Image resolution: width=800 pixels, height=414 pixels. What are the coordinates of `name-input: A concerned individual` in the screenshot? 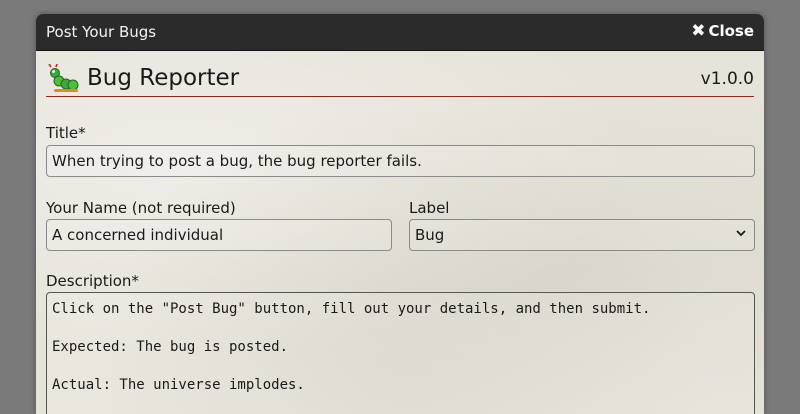 It's located at (219, 235).